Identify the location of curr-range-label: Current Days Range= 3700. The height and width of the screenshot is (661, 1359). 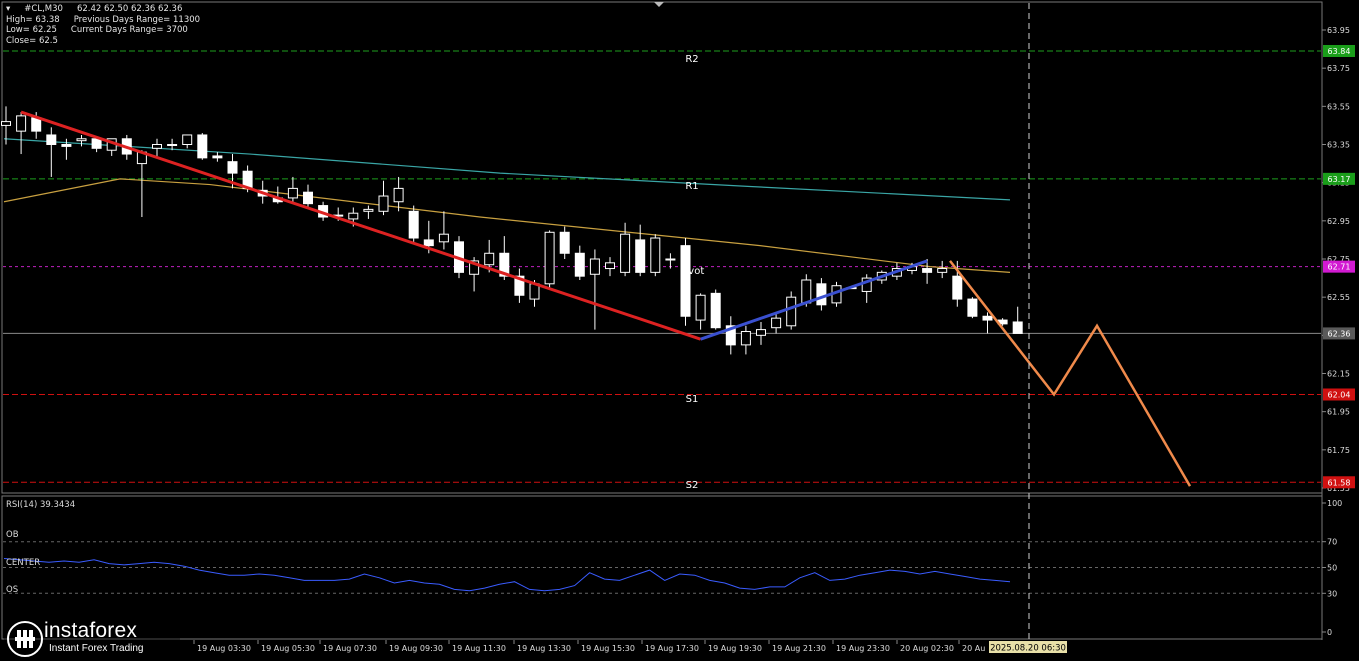
(129, 30).